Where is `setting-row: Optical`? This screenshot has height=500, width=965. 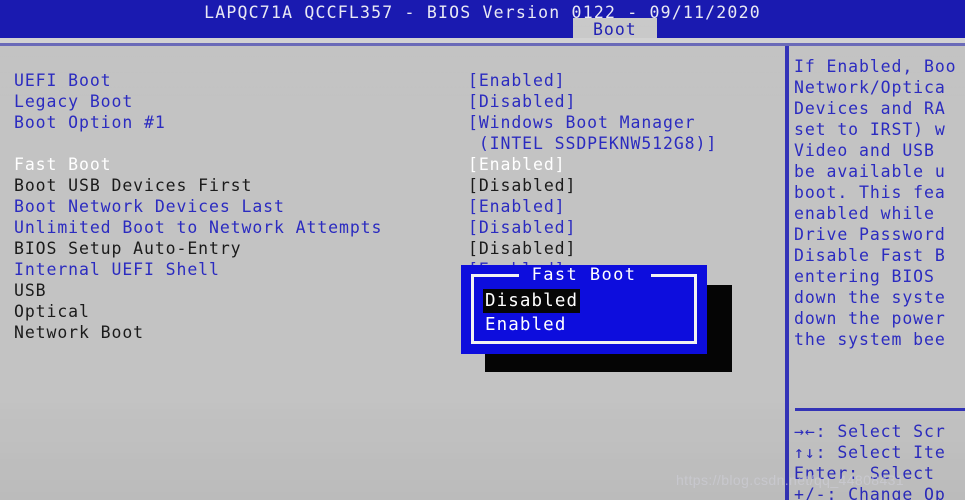
setting-row: Optical is located at coordinates (52, 311).